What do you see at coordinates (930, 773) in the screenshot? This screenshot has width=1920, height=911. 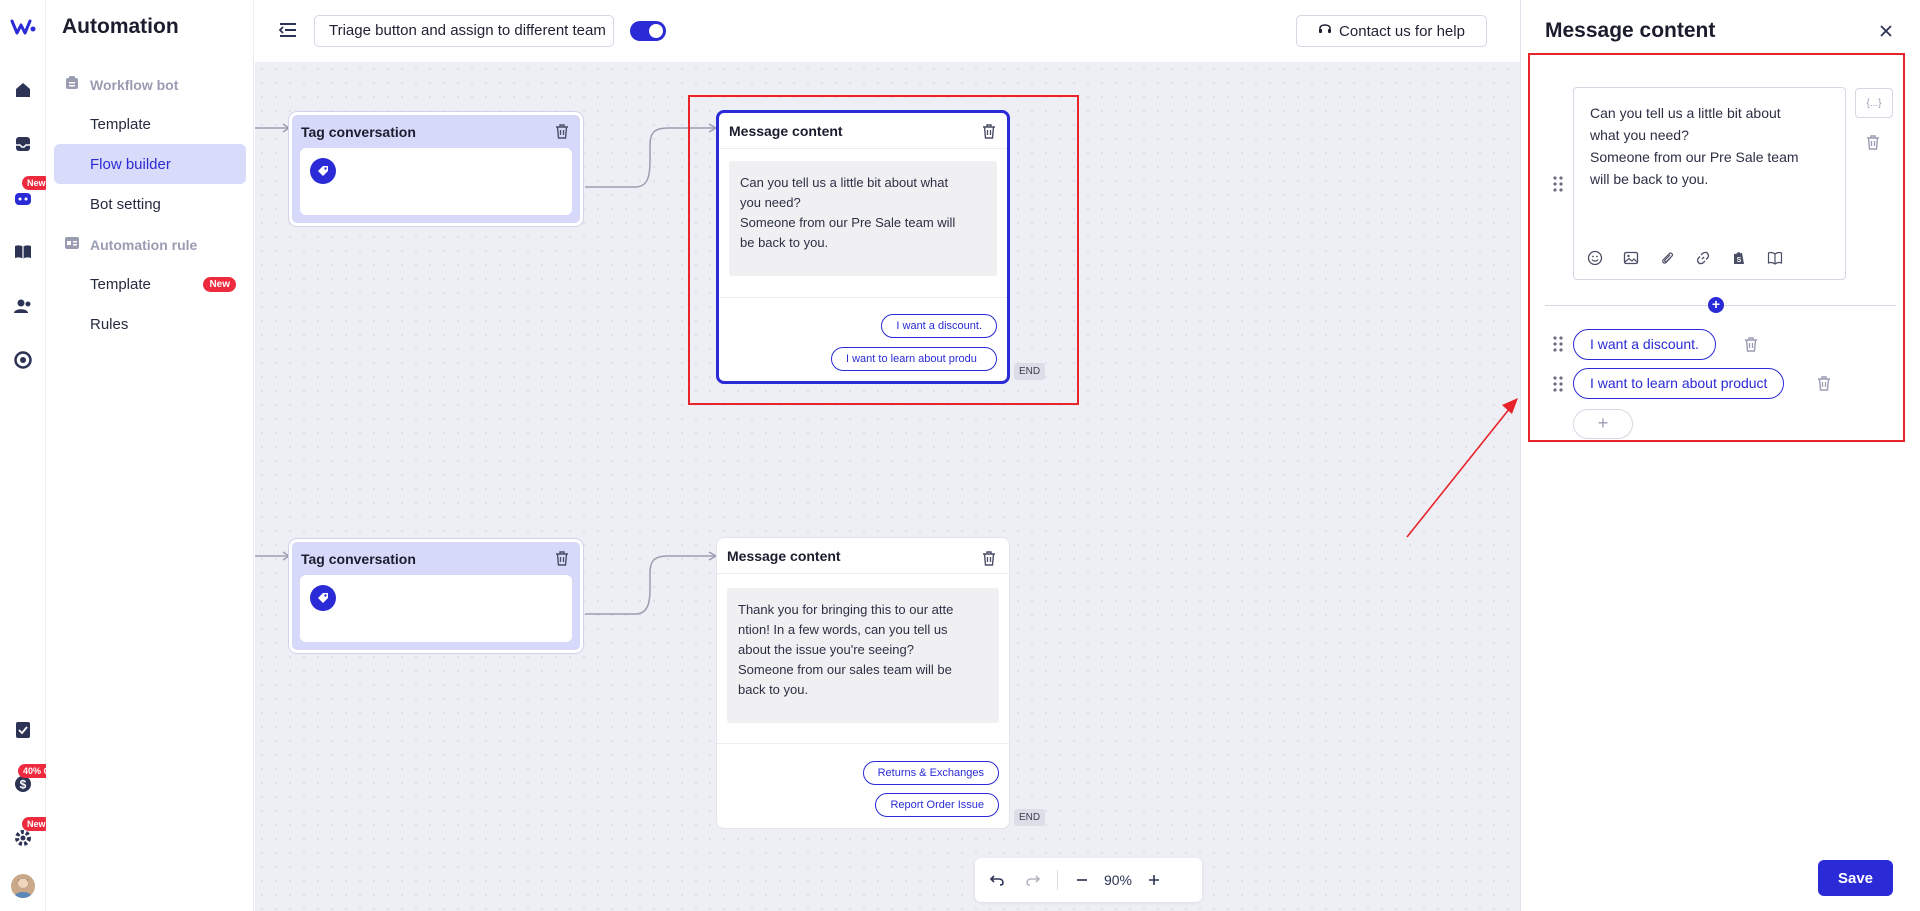 I see `option-button: Returns & Exchanges` at bounding box center [930, 773].